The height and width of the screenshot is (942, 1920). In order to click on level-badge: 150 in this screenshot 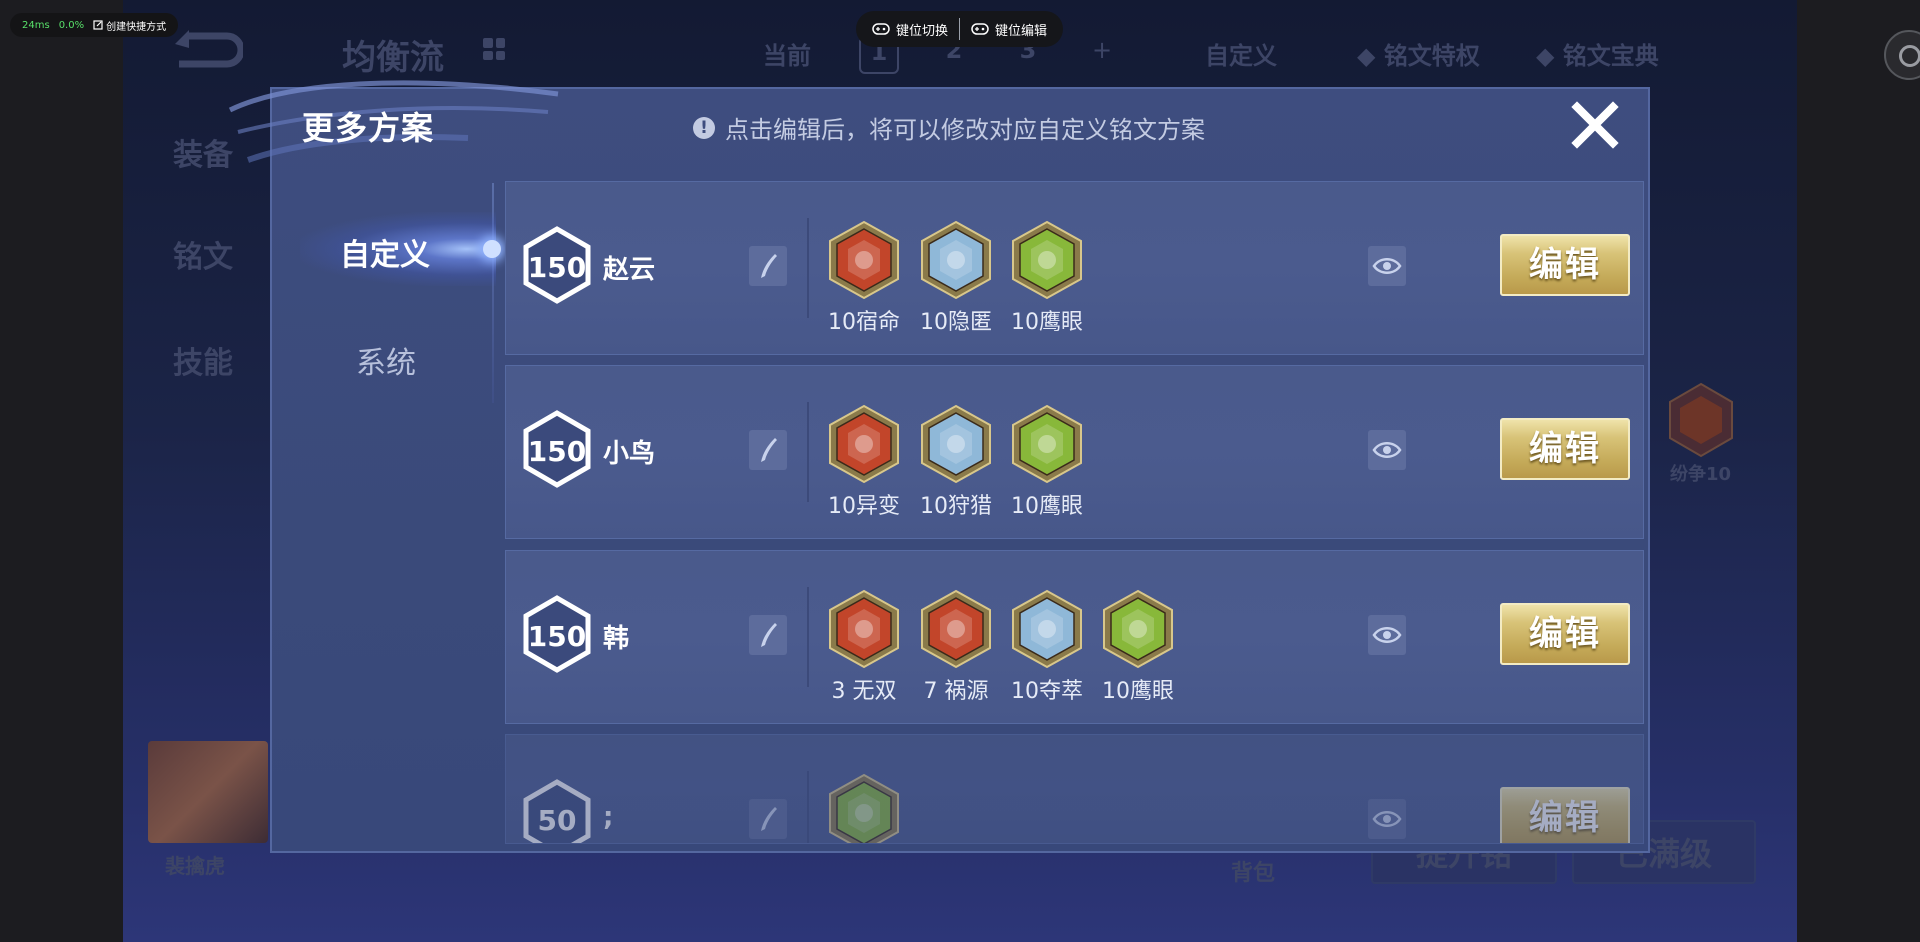, I will do `click(557, 634)`.